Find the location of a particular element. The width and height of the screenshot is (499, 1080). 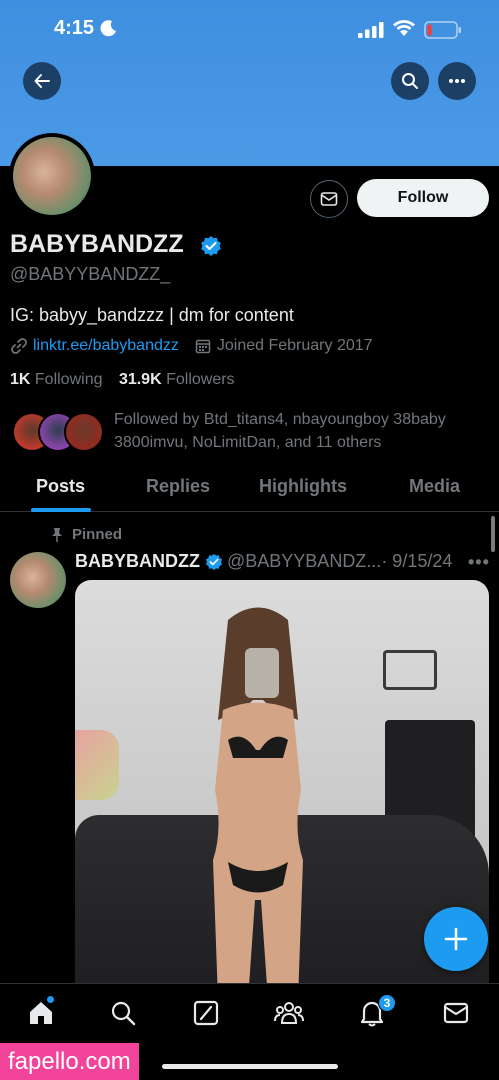

pinned-label: Pinned is located at coordinates (86, 534).